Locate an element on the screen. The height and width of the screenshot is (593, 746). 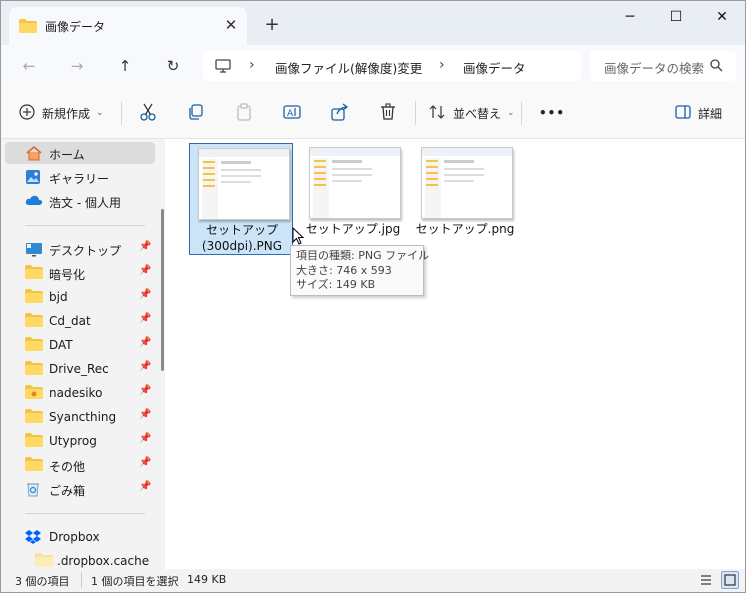
sidebar-item-label: Dropbox is located at coordinates (74, 537).